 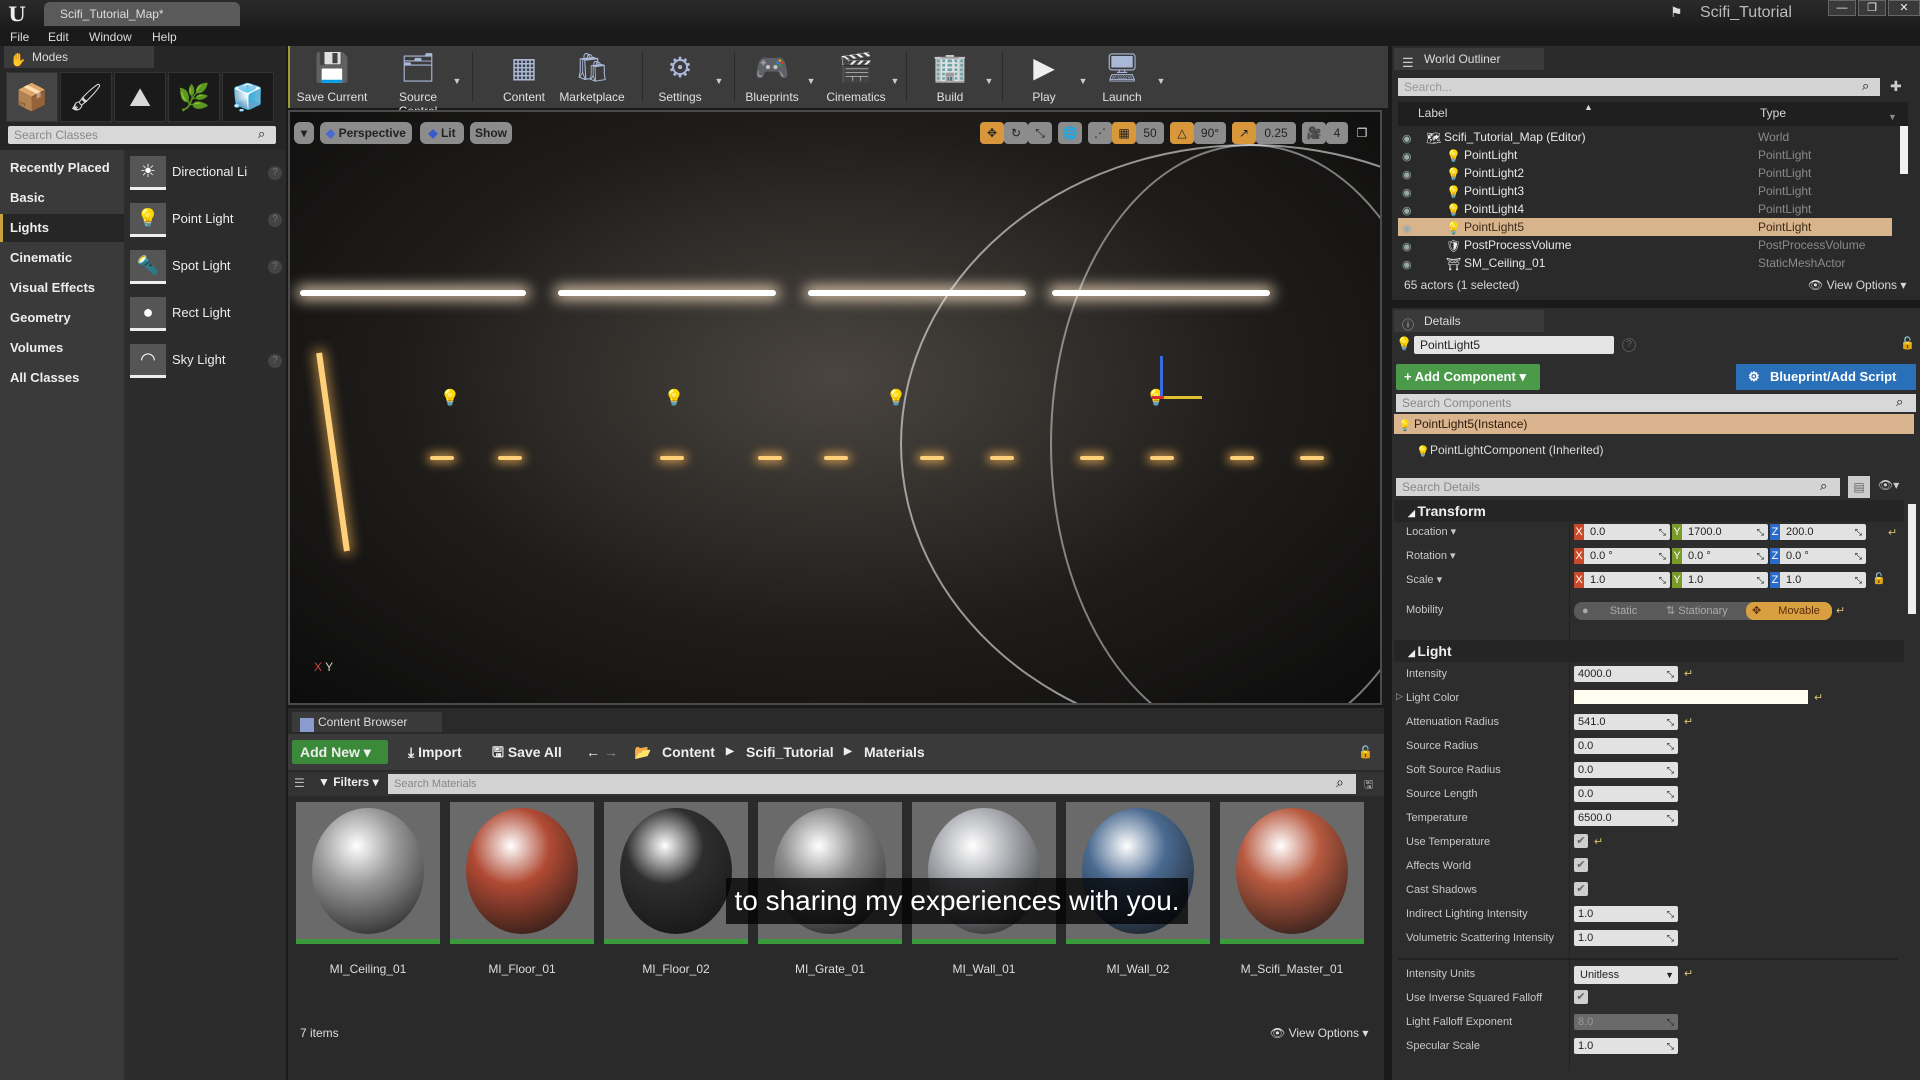 What do you see at coordinates (1818, 580) in the screenshot?
I see `scale-z-field: Z 1.0 ⤡` at bounding box center [1818, 580].